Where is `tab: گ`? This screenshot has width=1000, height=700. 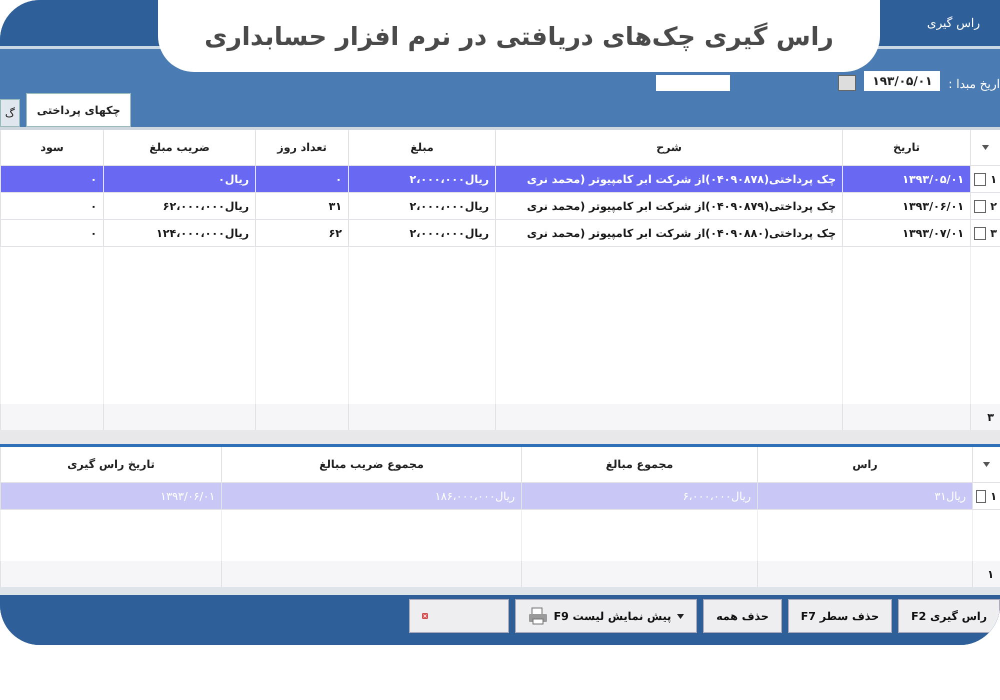
tab: گ is located at coordinates (10, 113).